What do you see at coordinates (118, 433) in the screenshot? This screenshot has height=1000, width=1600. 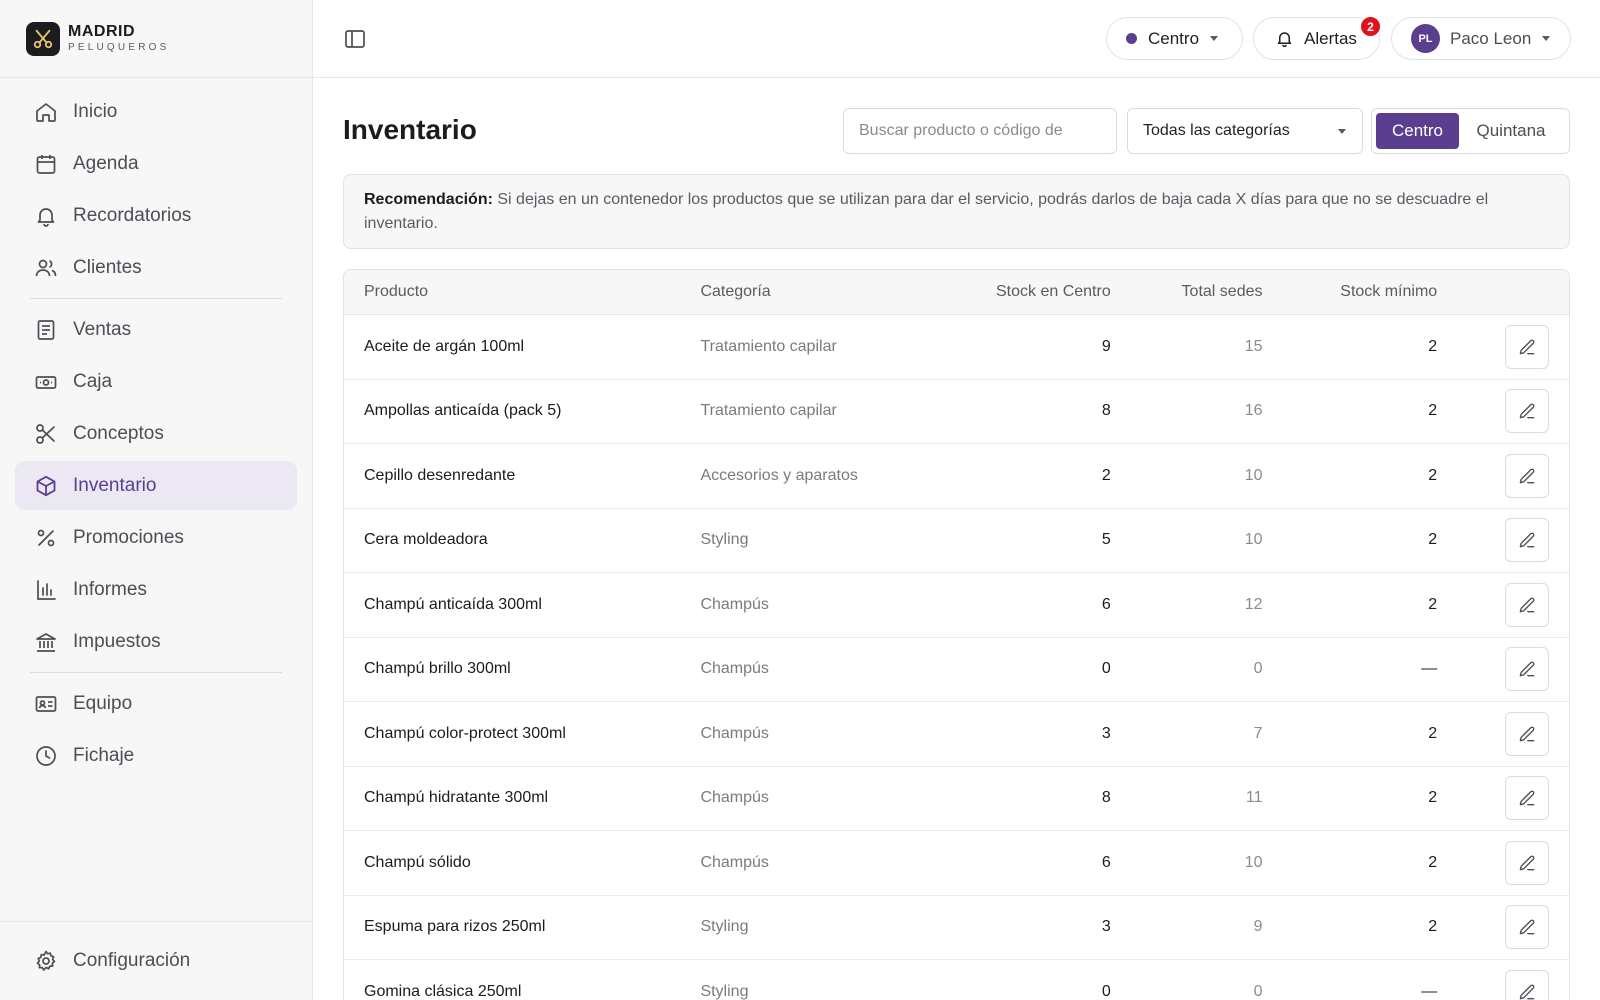 I see `sidebar-item-label: Conceptos` at bounding box center [118, 433].